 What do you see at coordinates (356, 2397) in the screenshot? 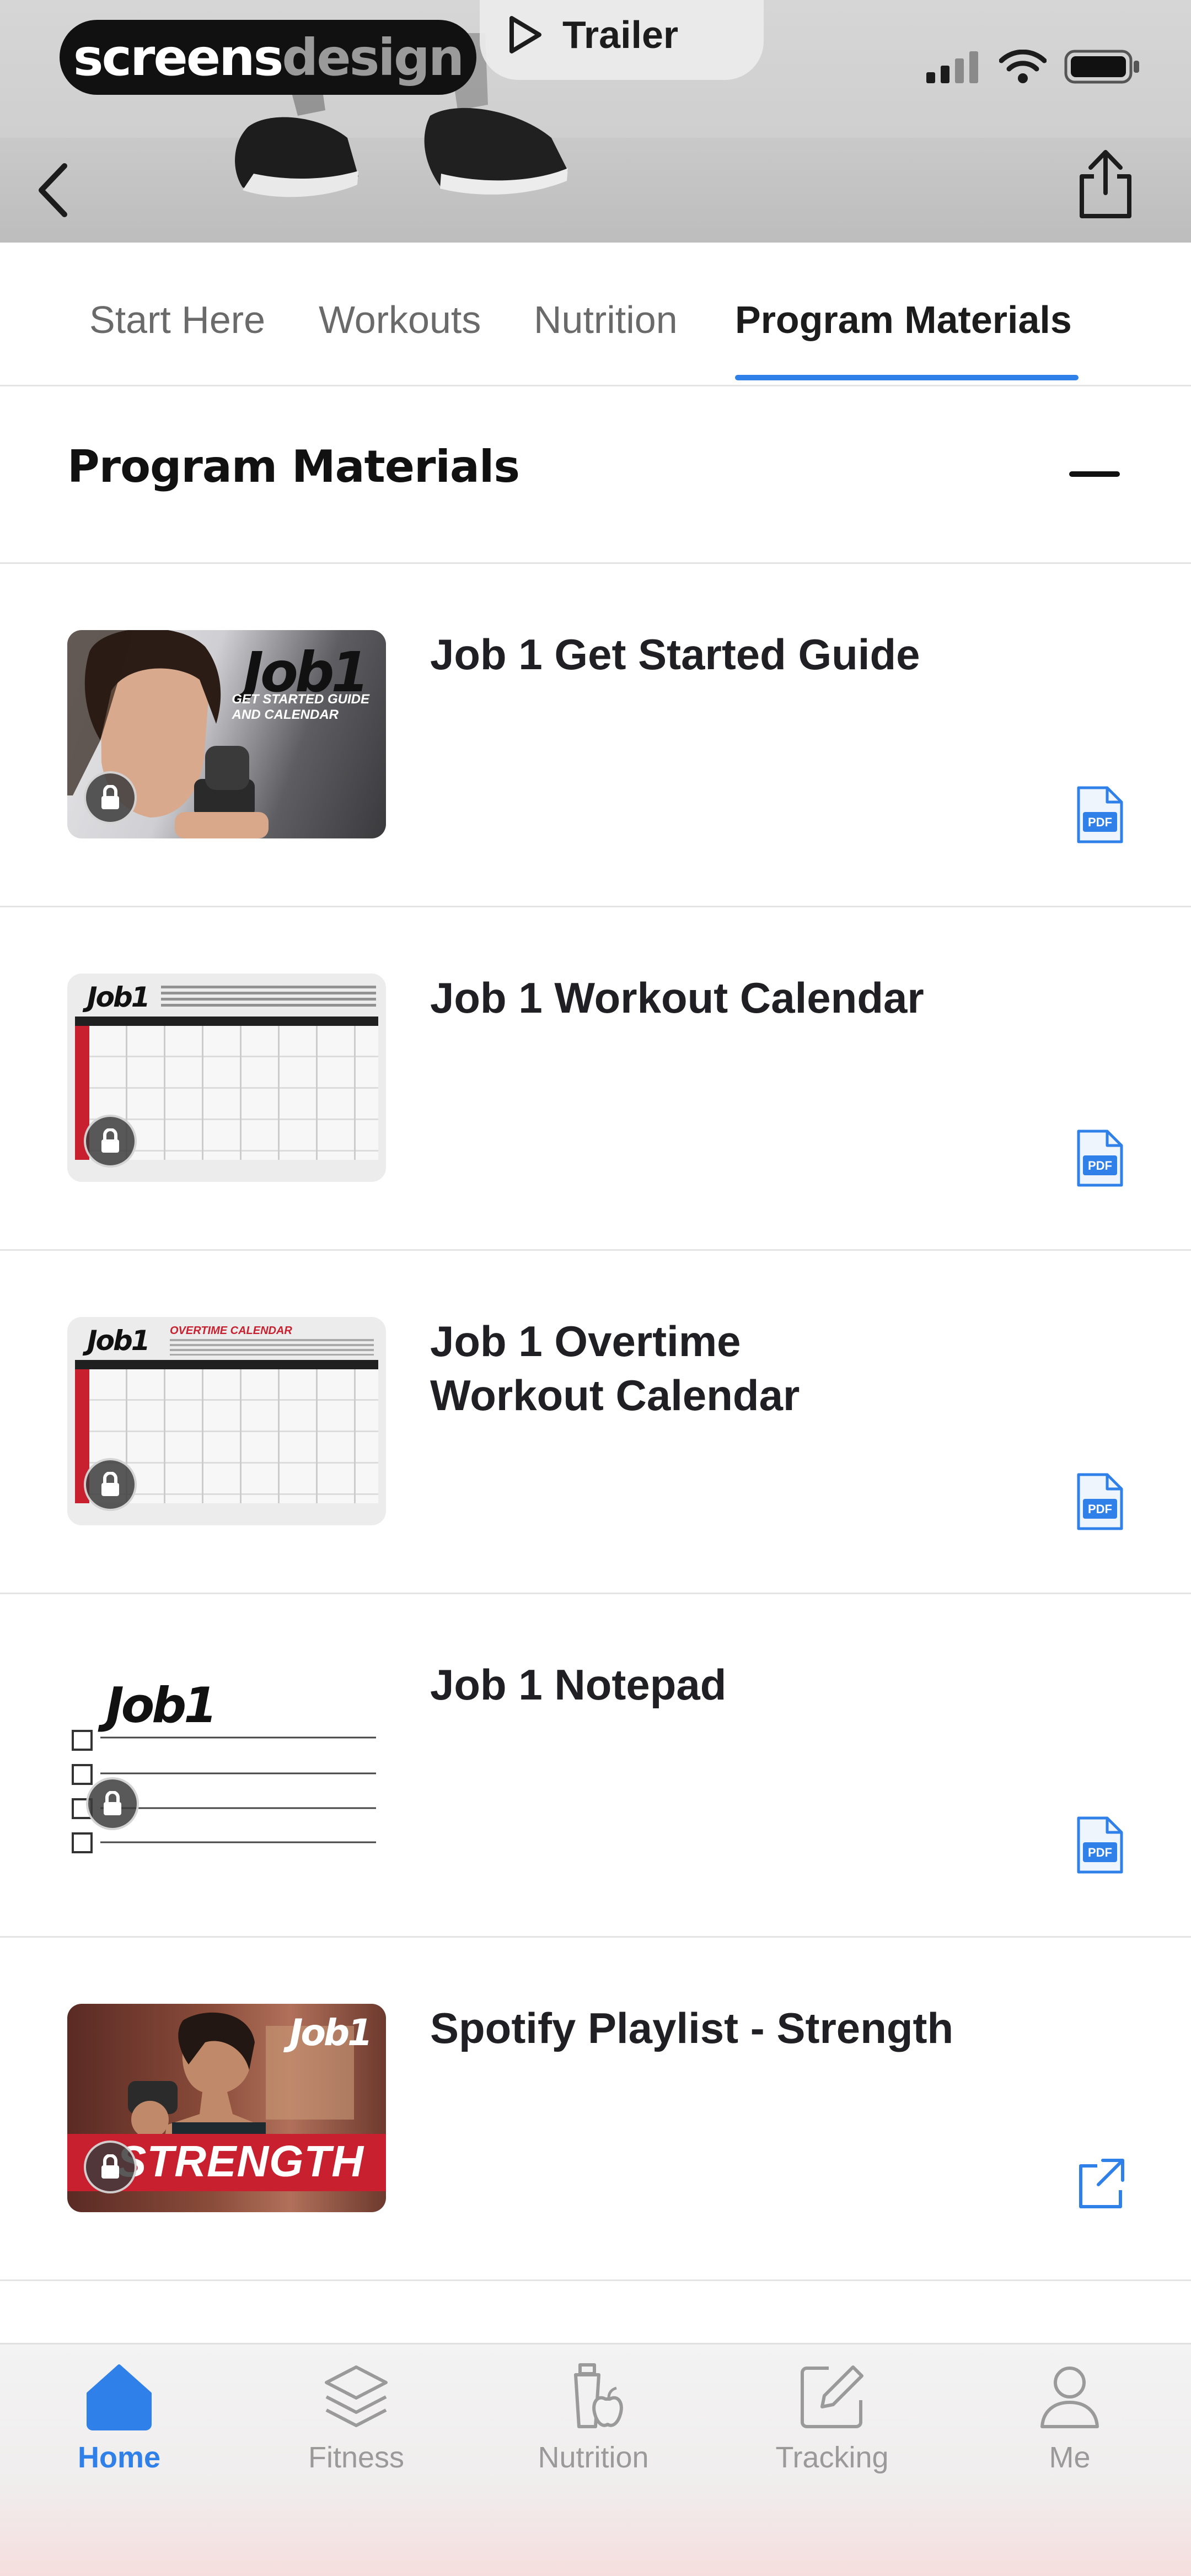
I see `layers-icon` at bounding box center [356, 2397].